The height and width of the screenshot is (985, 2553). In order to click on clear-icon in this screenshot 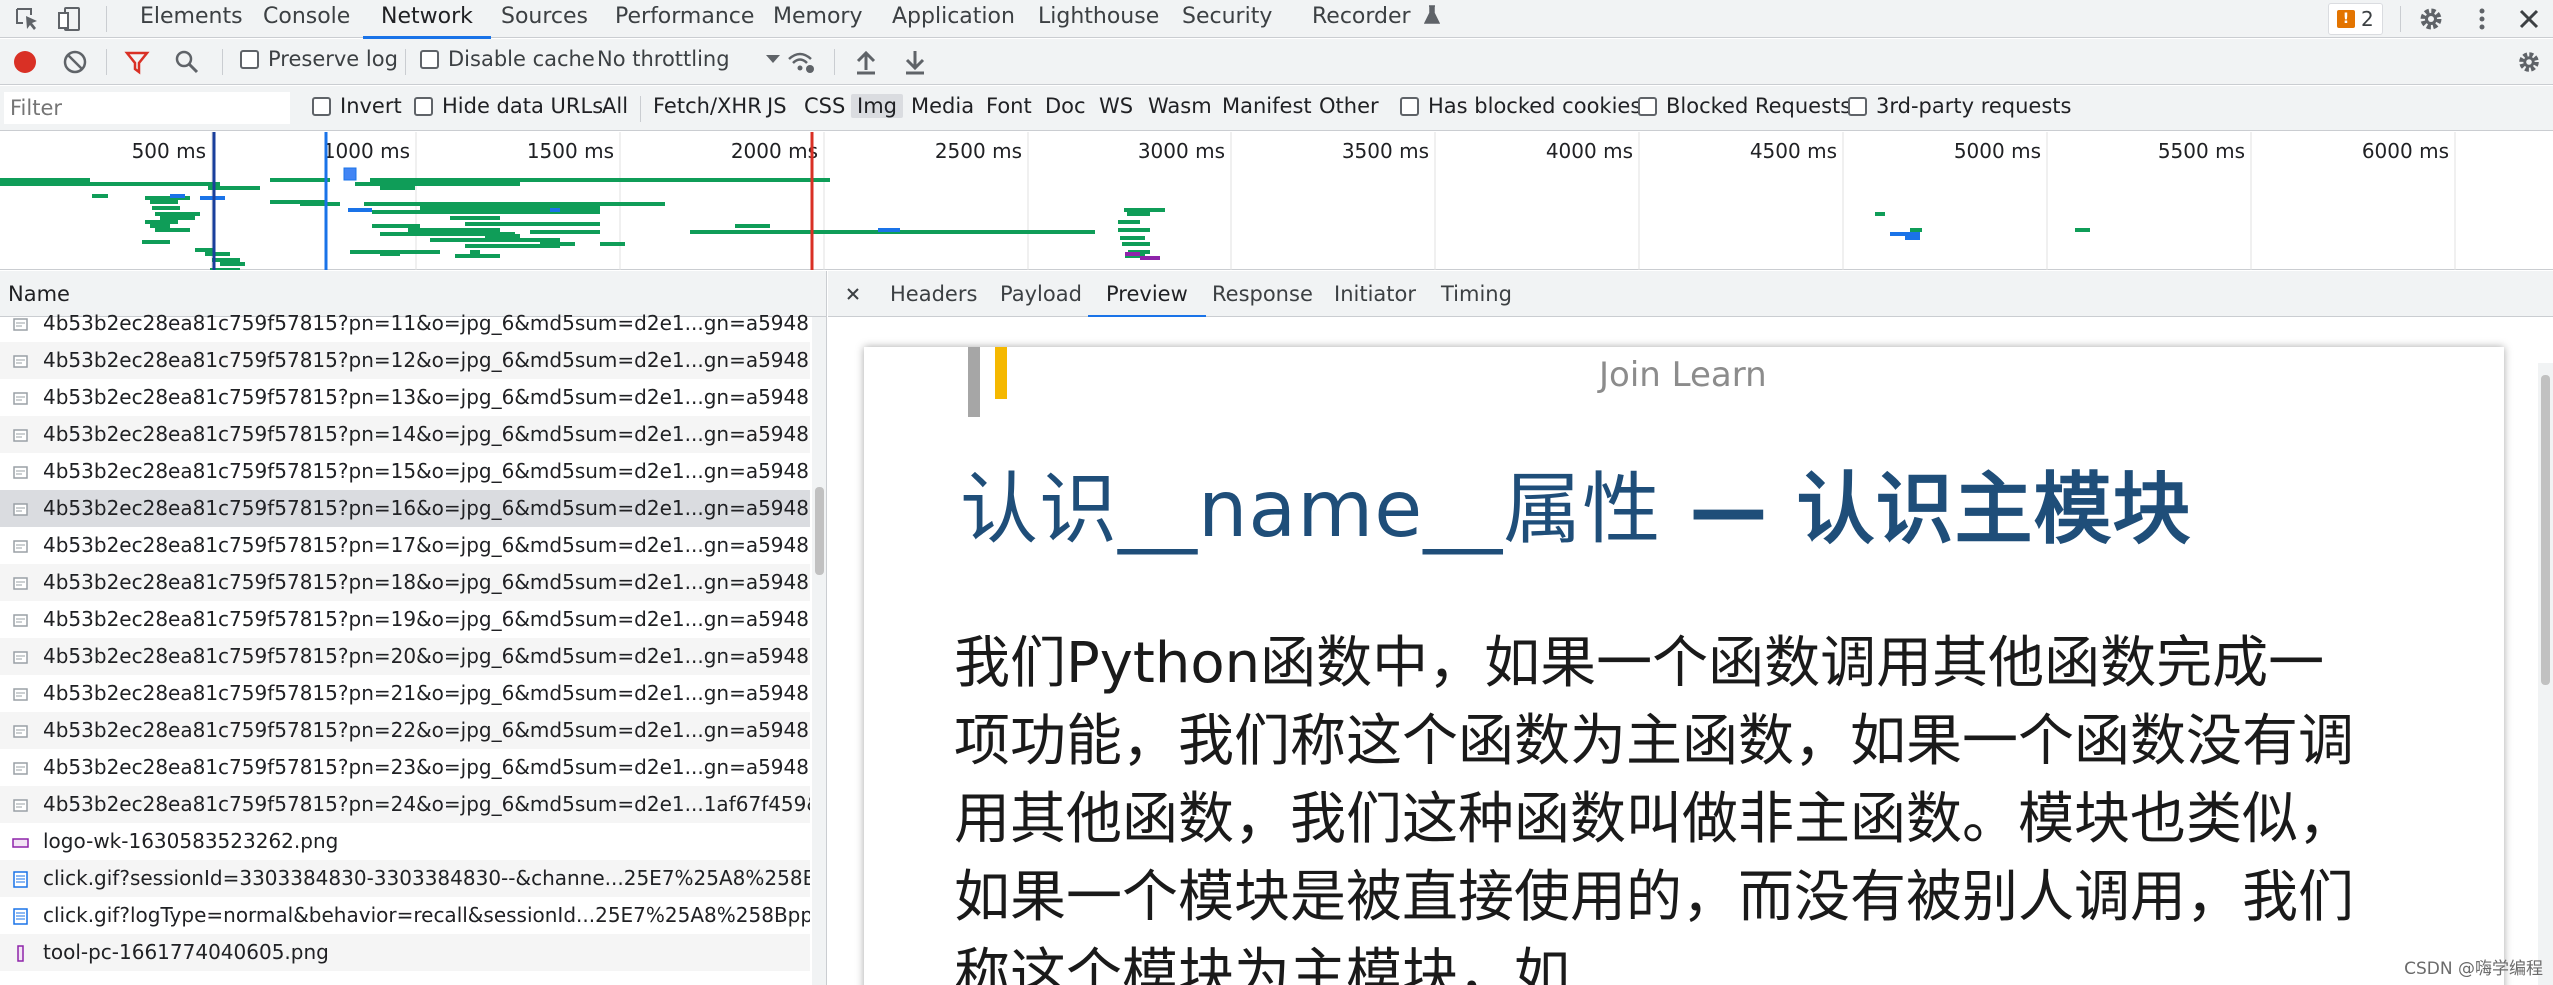, I will do `click(75, 62)`.